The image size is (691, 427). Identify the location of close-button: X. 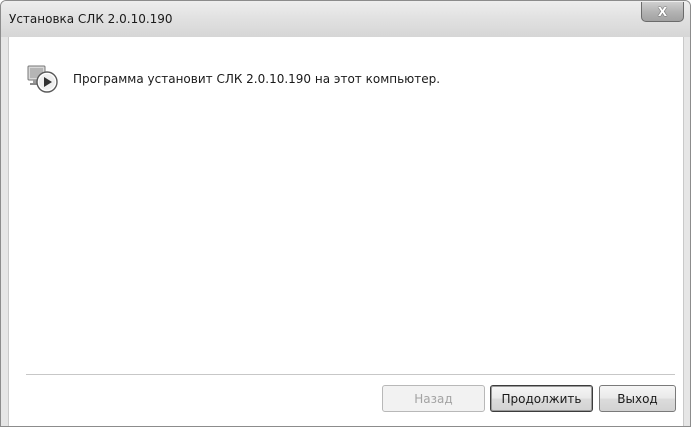
(662, 12).